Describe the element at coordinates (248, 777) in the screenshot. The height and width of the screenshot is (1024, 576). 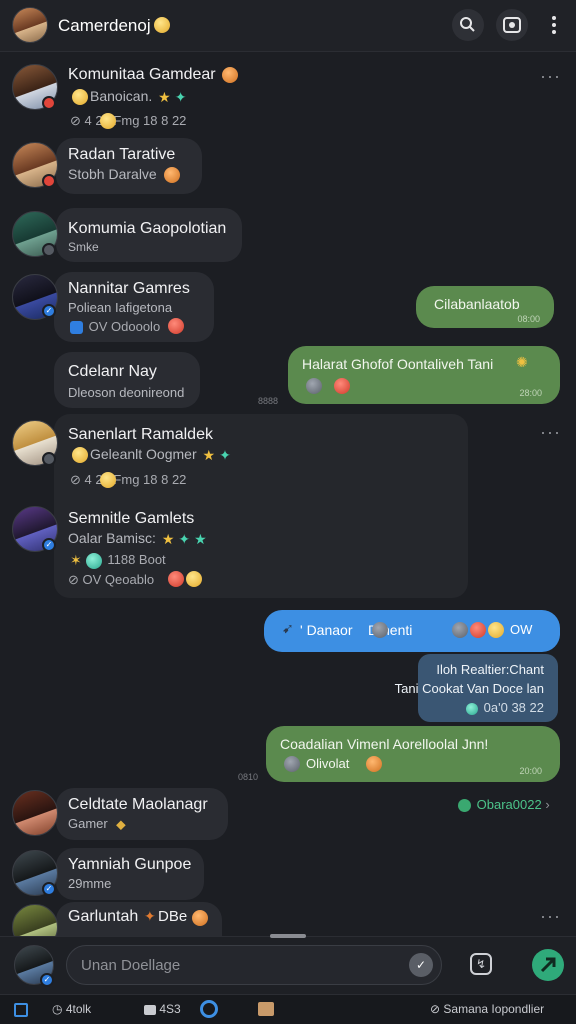
I see `side-time: 0810` at that location.